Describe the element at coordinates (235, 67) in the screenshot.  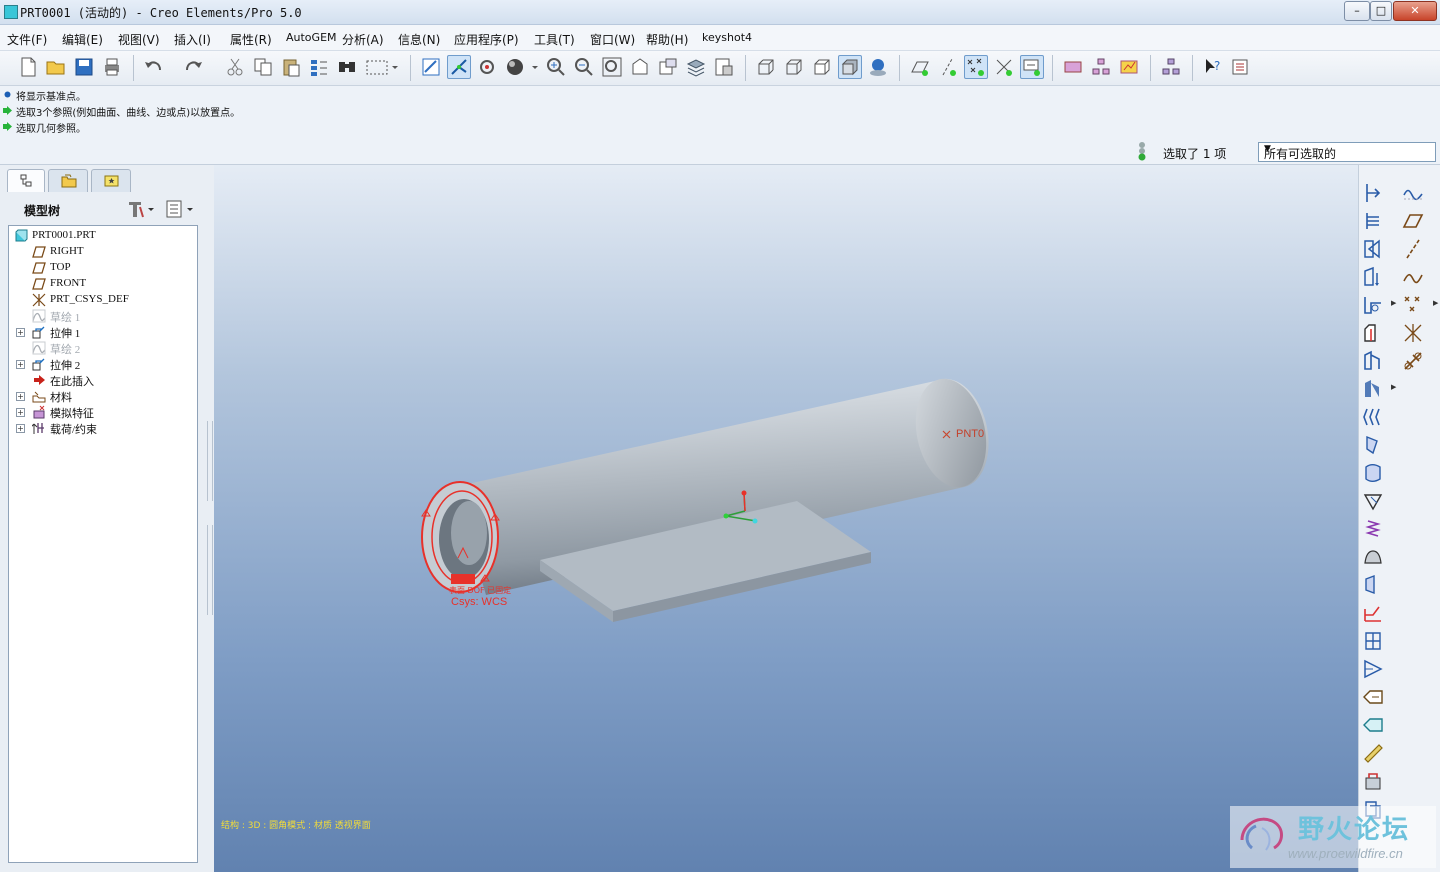
I see `cut-icon` at that location.